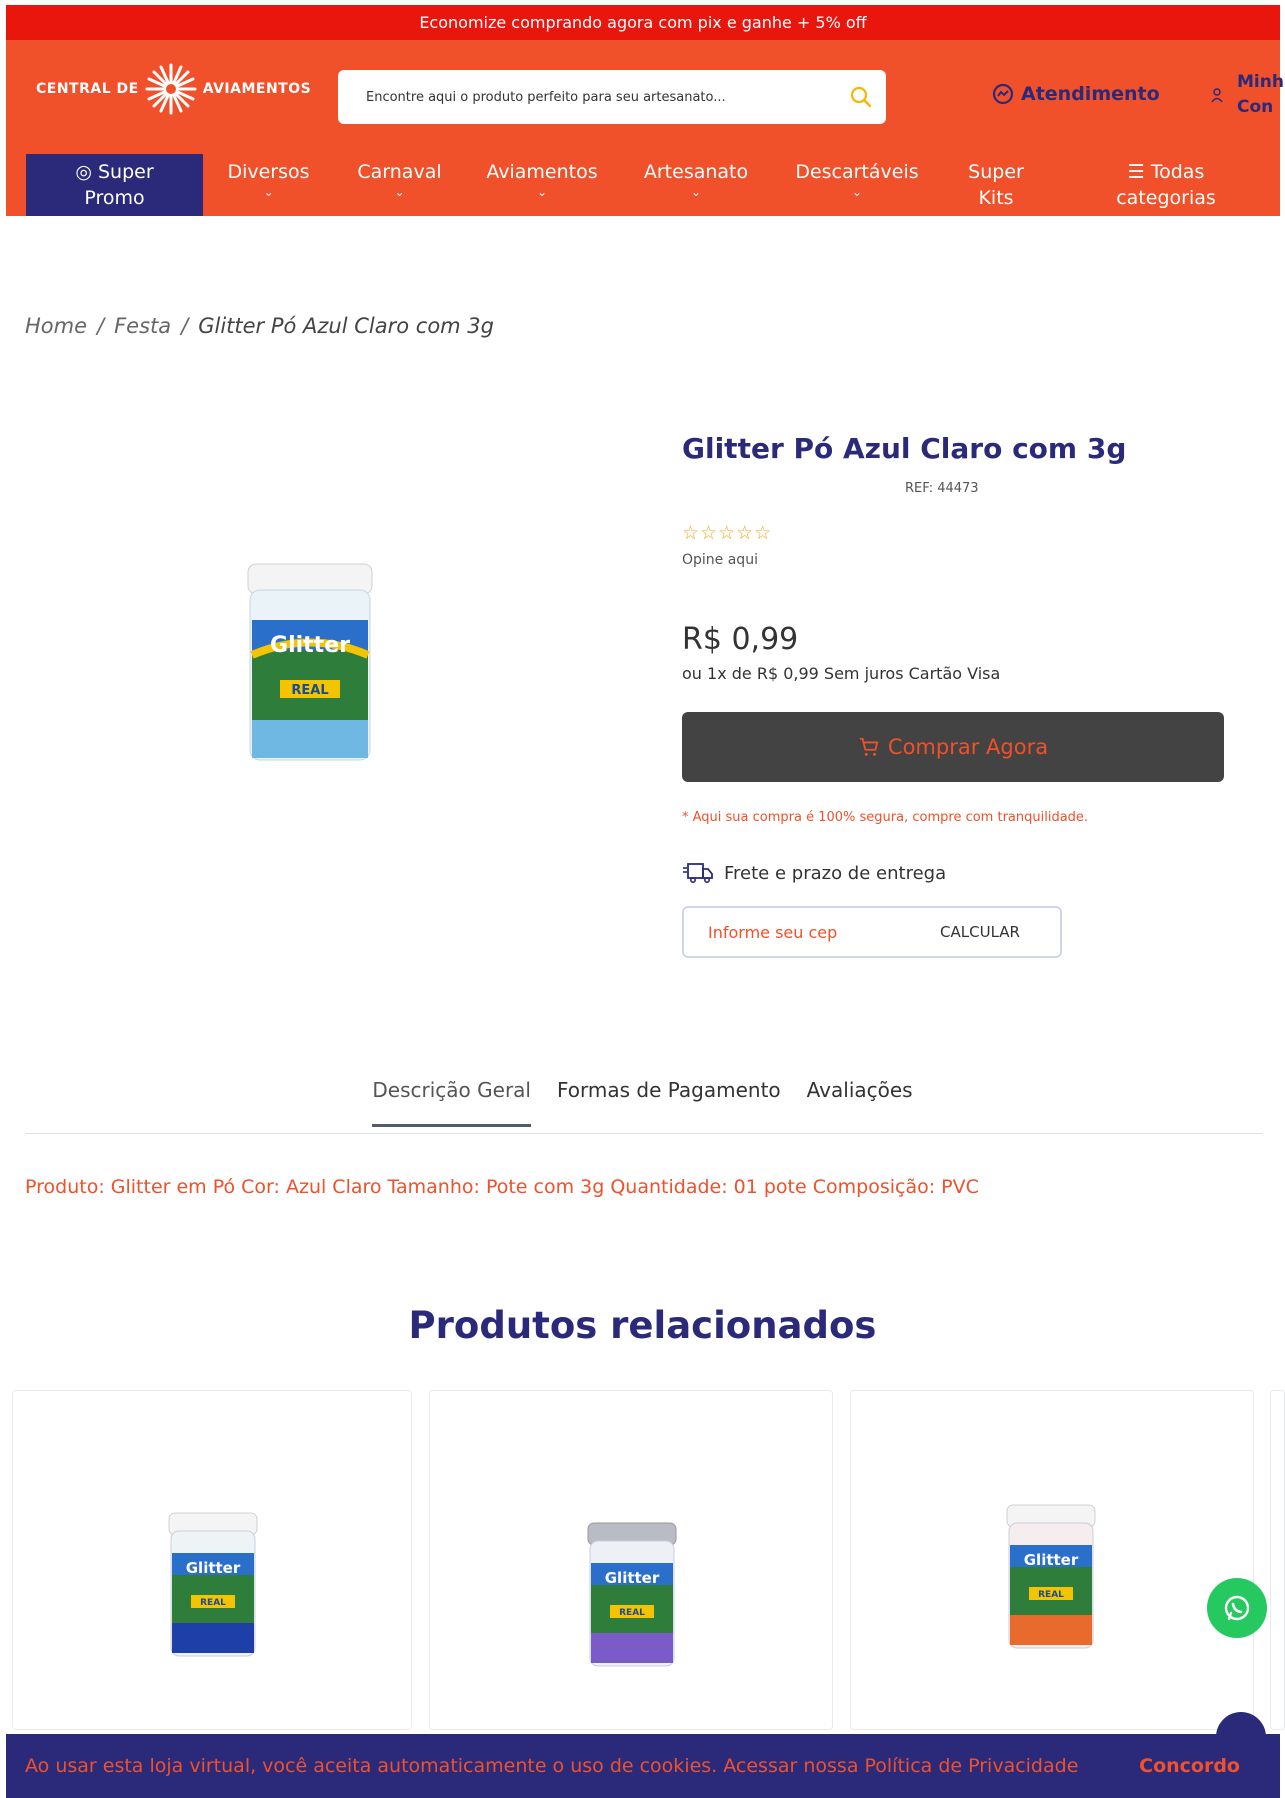 This screenshot has height=1798, width=1285. I want to click on related-products-title: Produtos relacionados, so click(642, 1325).